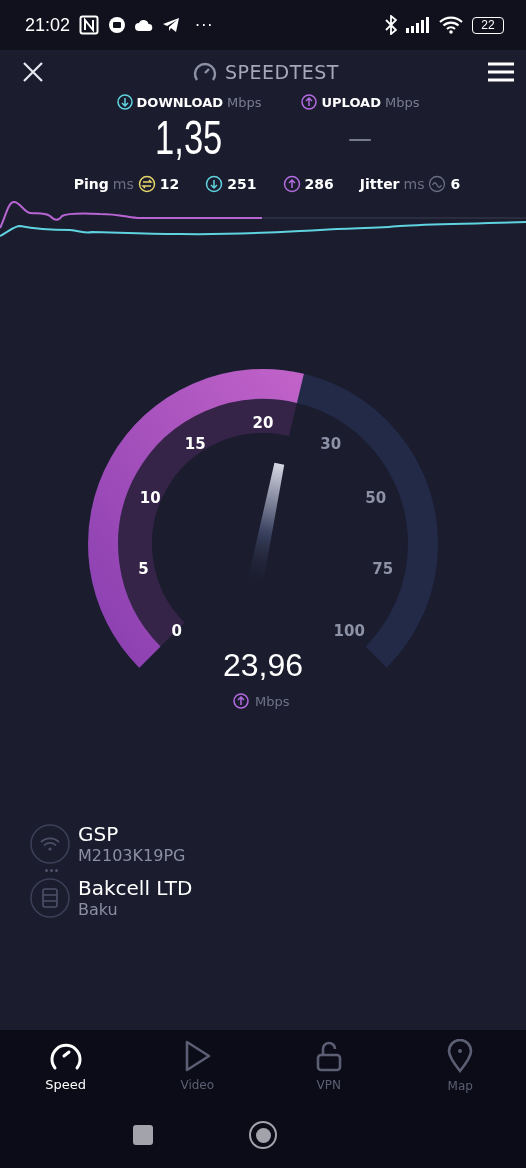  I want to click on nav-tab: Map, so click(460, 1066).